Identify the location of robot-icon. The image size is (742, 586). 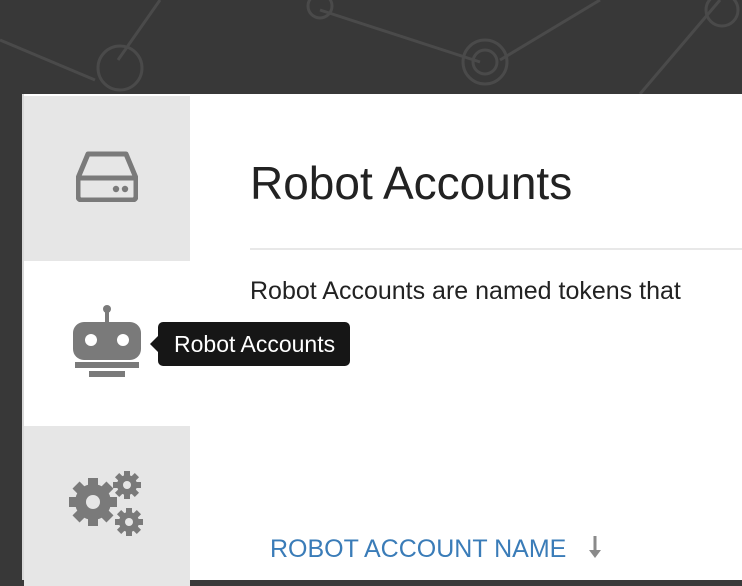
(107, 343).